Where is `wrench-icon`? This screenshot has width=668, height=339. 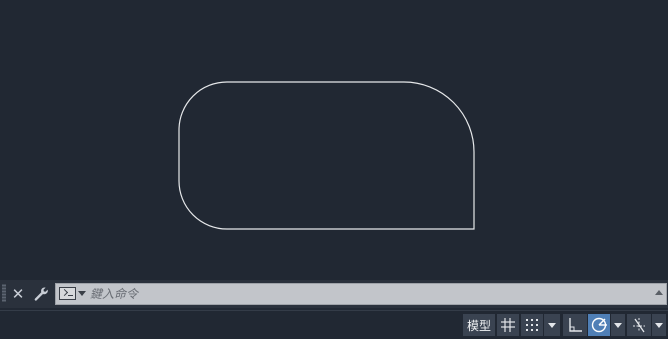 wrench-icon is located at coordinates (41, 294).